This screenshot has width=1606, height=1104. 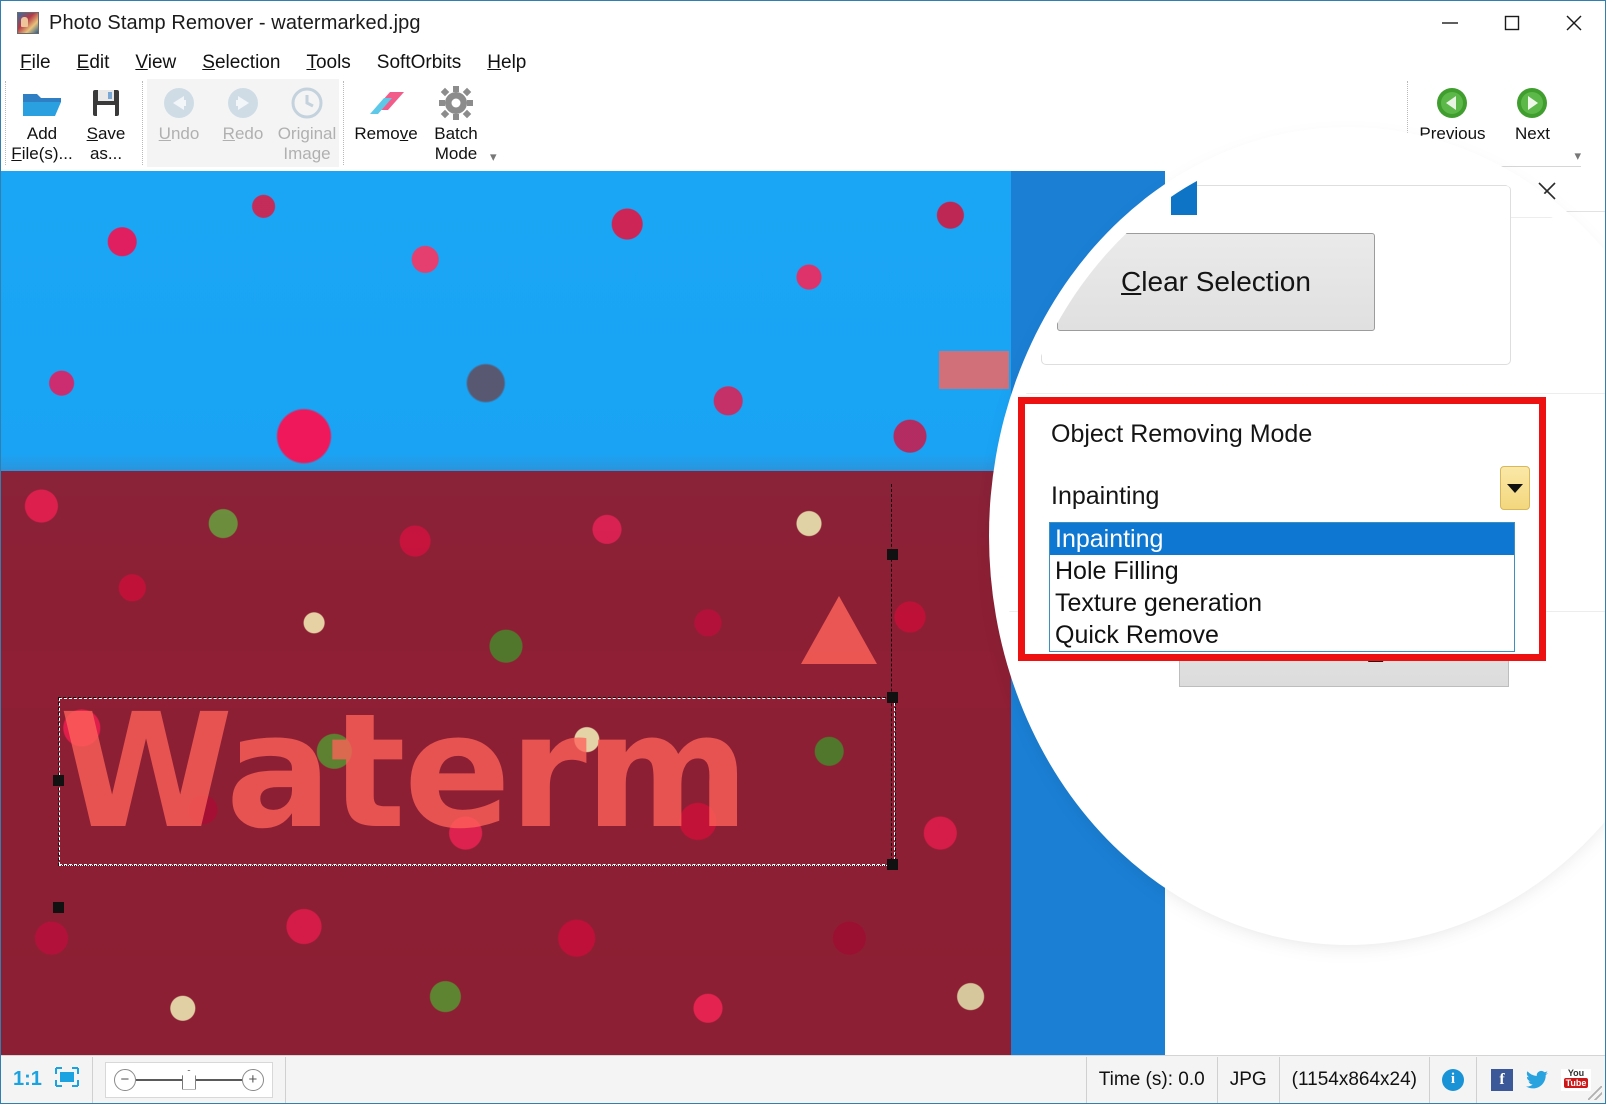 I want to click on floppy-disk-icon, so click(x=106, y=103).